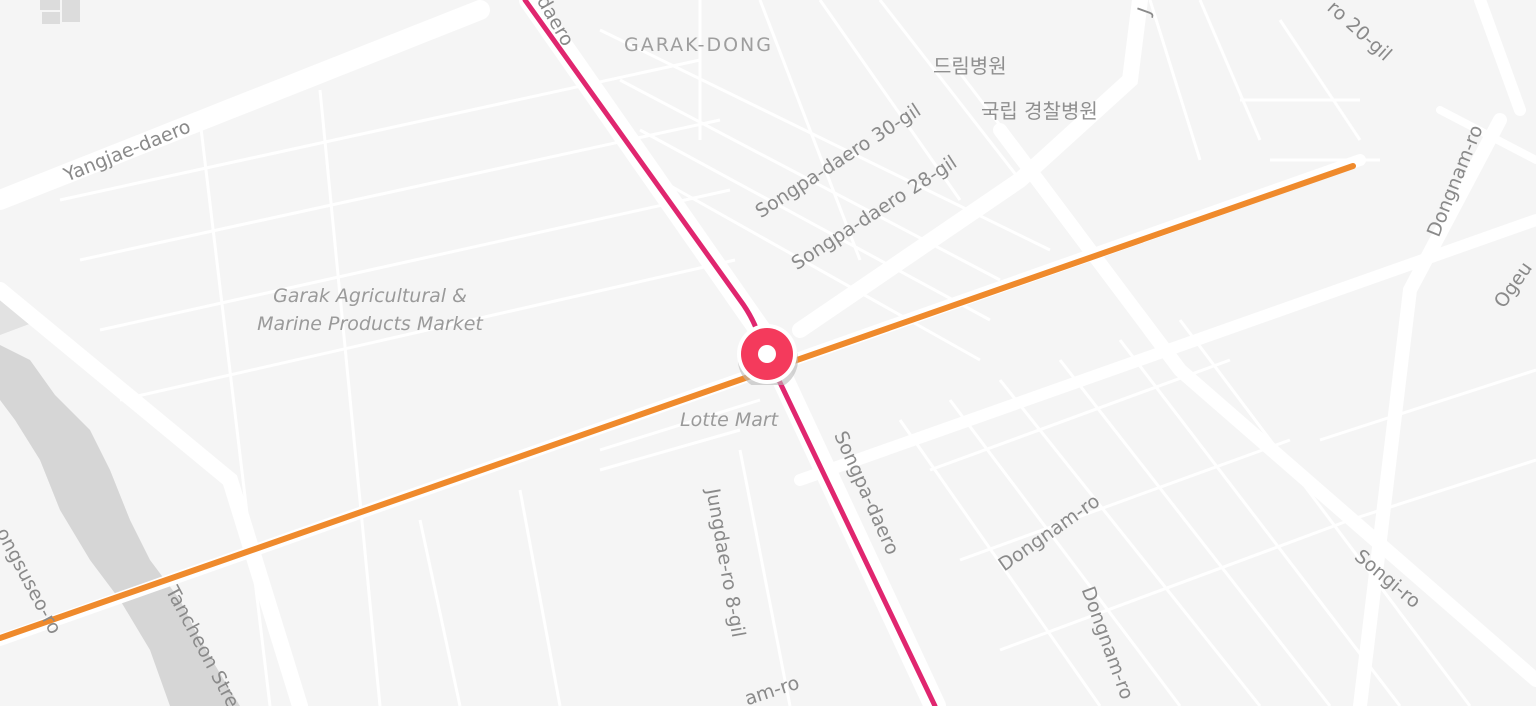 The width and height of the screenshot is (1536, 706). What do you see at coordinates (970, 66) in the screenshot?
I see `poi-label-dream-hospital: 드림병원` at bounding box center [970, 66].